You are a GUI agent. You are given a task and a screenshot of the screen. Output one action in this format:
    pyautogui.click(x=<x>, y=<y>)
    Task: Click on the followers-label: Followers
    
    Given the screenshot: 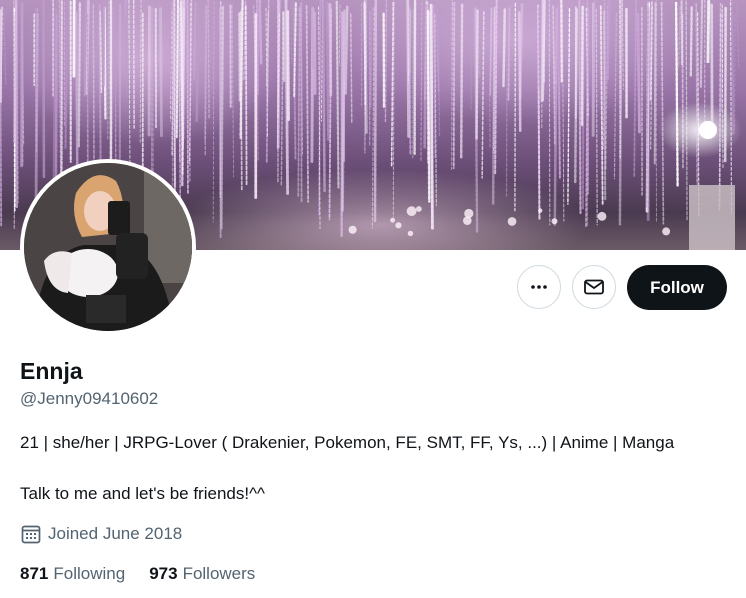 What is the action you would take?
    pyautogui.click(x=219, y=573)
    